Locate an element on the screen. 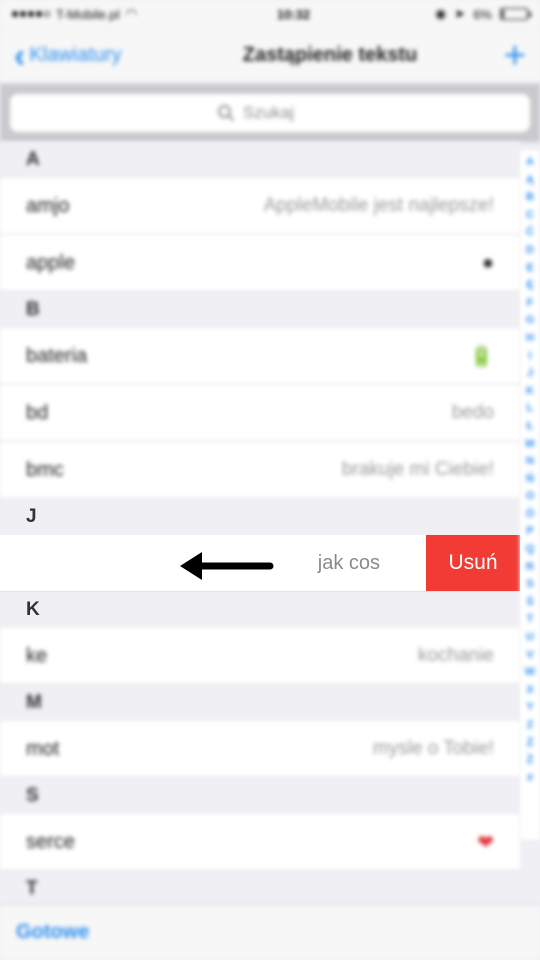  list-item: amjo AppleMobile jest najlepsze! is located at coordinates (260, 206).